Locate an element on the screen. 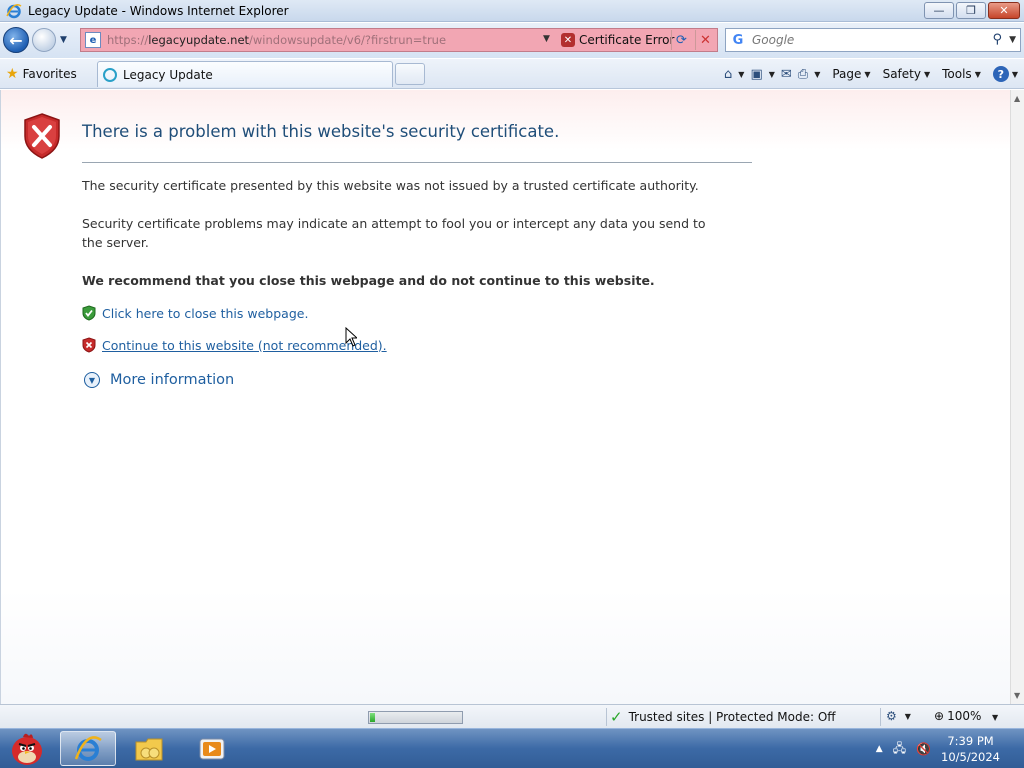  minimize-button: — is located at coordinates (939, 10).